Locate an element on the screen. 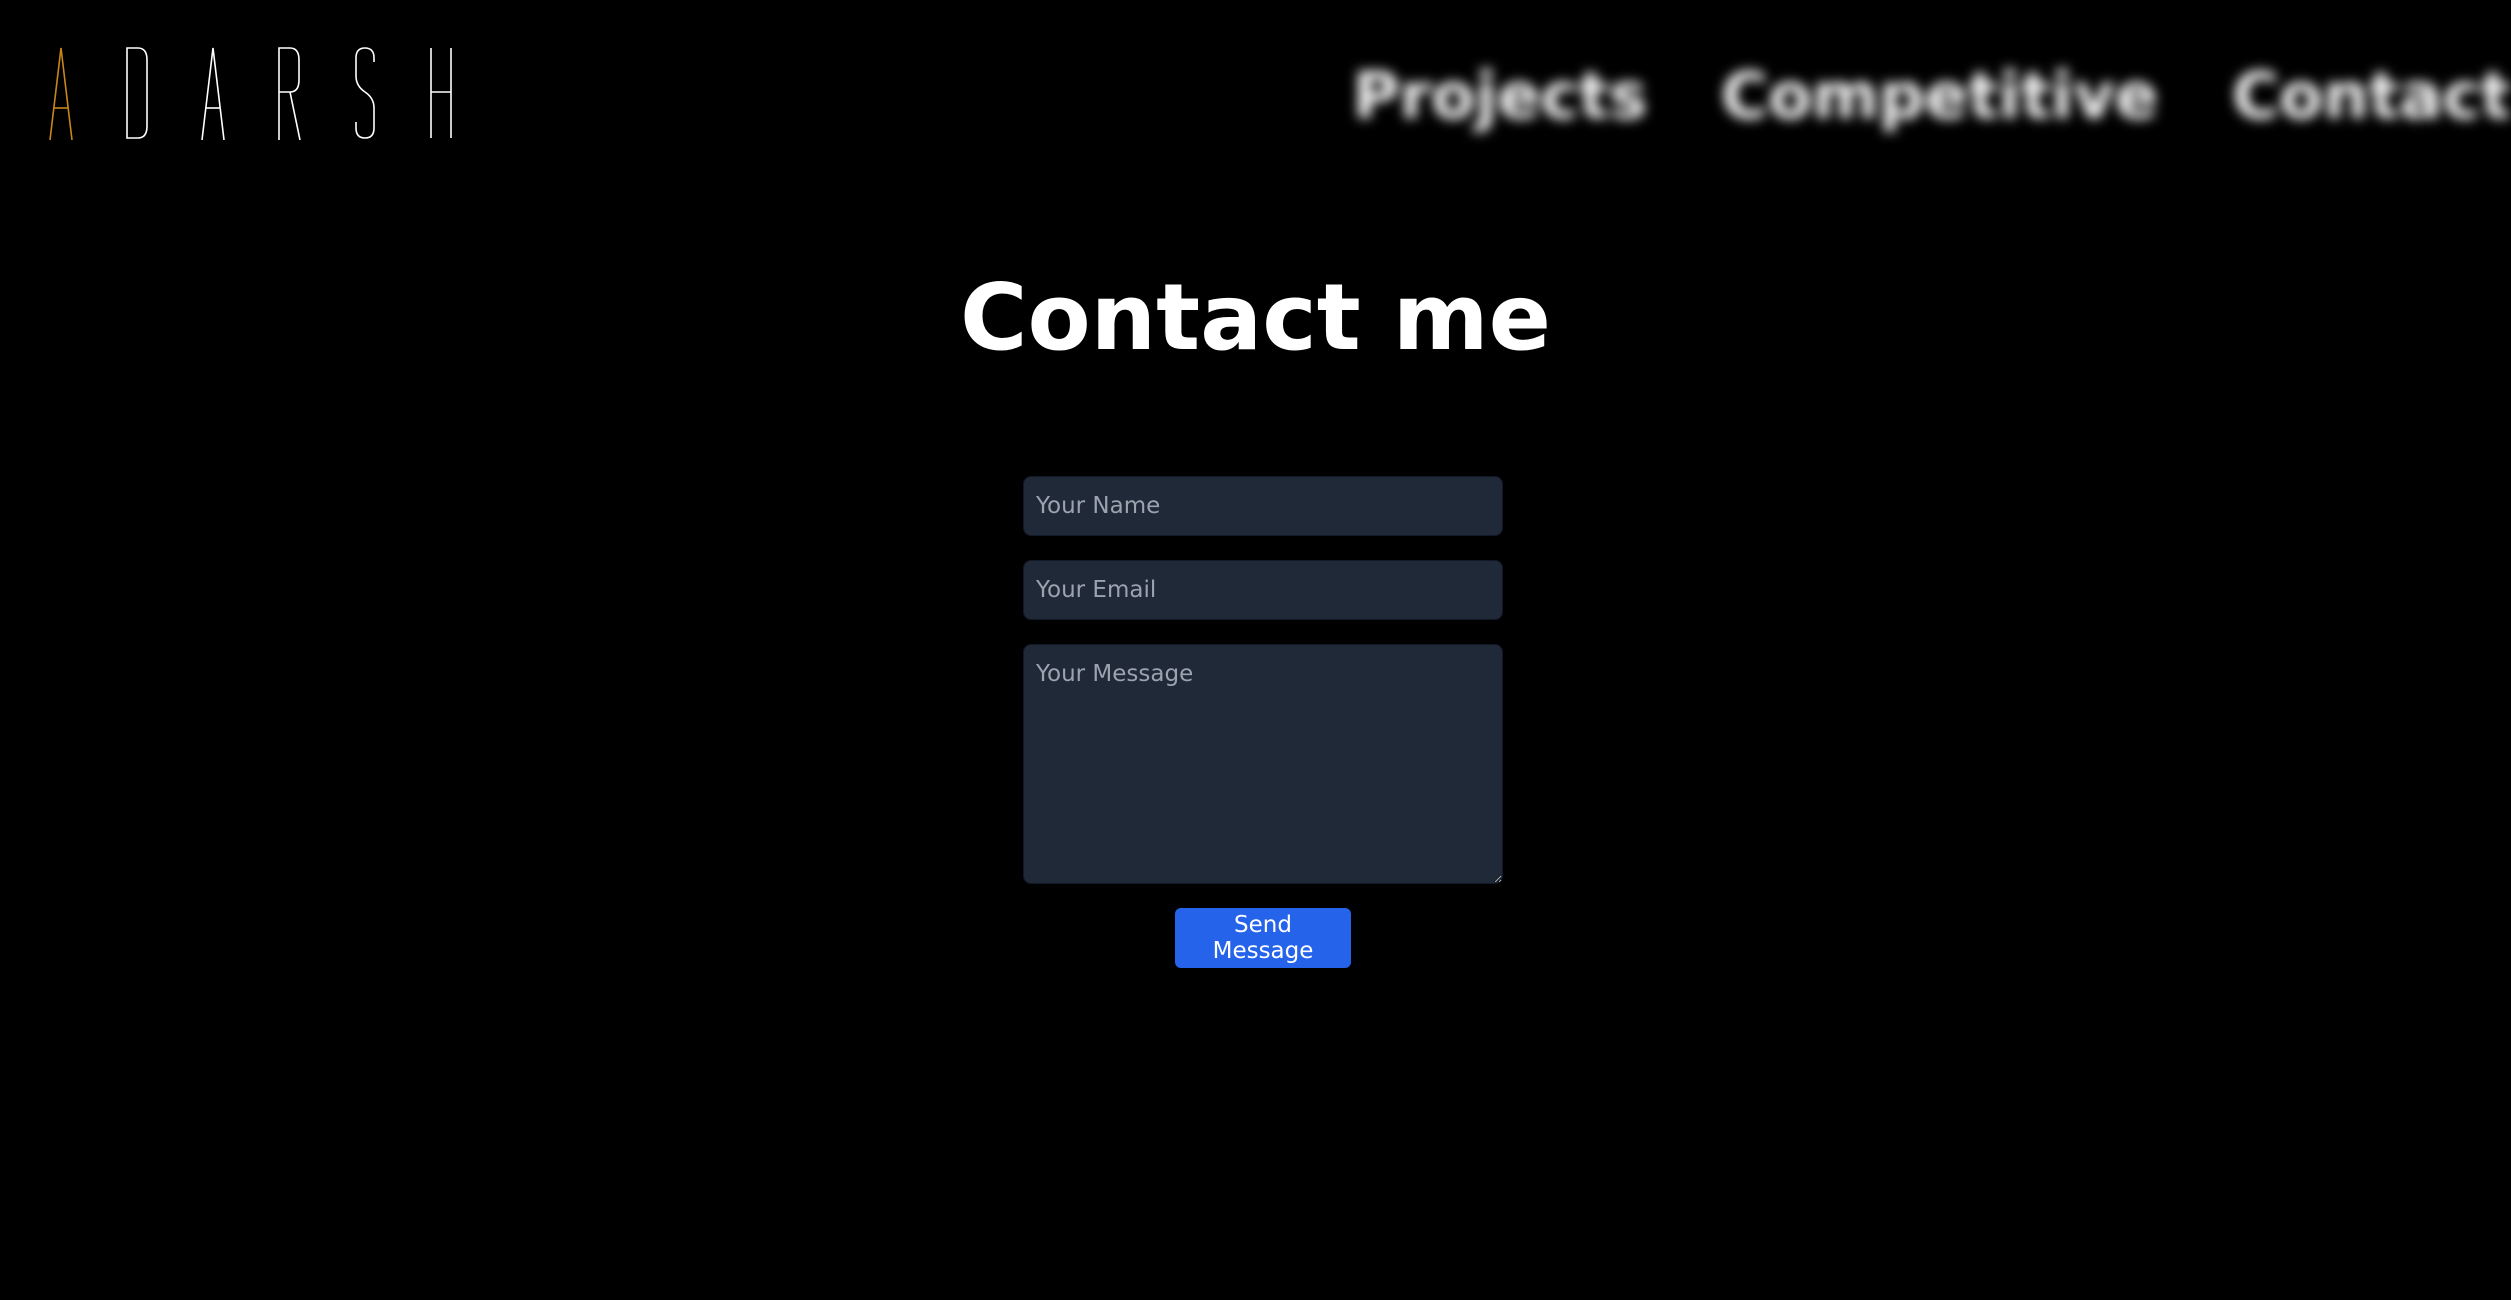 The image size is (2511, 1300). nav-item-competitive: Competitive is located at coordinates (1939, 97).